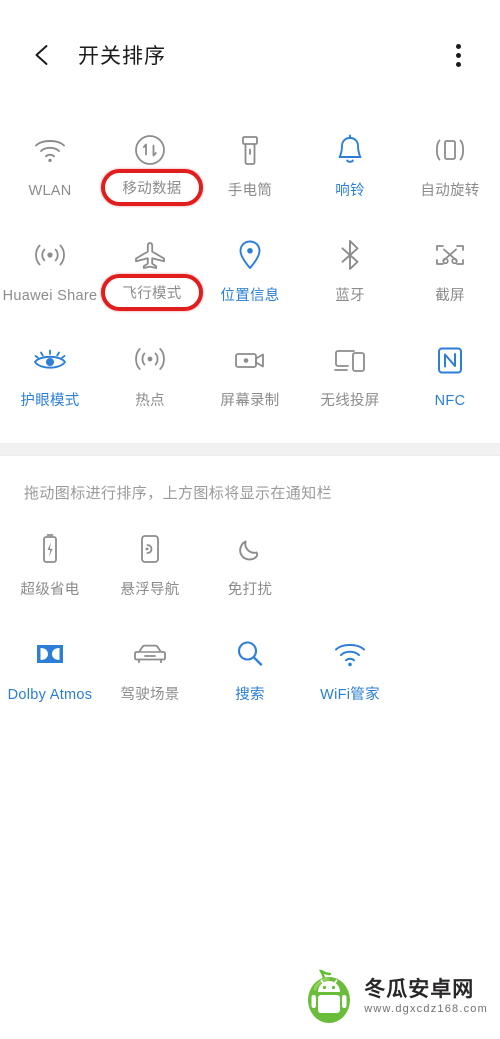 The image size is (500, 1039). I want to click on highlight-label: 移动数据, so click(152, 189).